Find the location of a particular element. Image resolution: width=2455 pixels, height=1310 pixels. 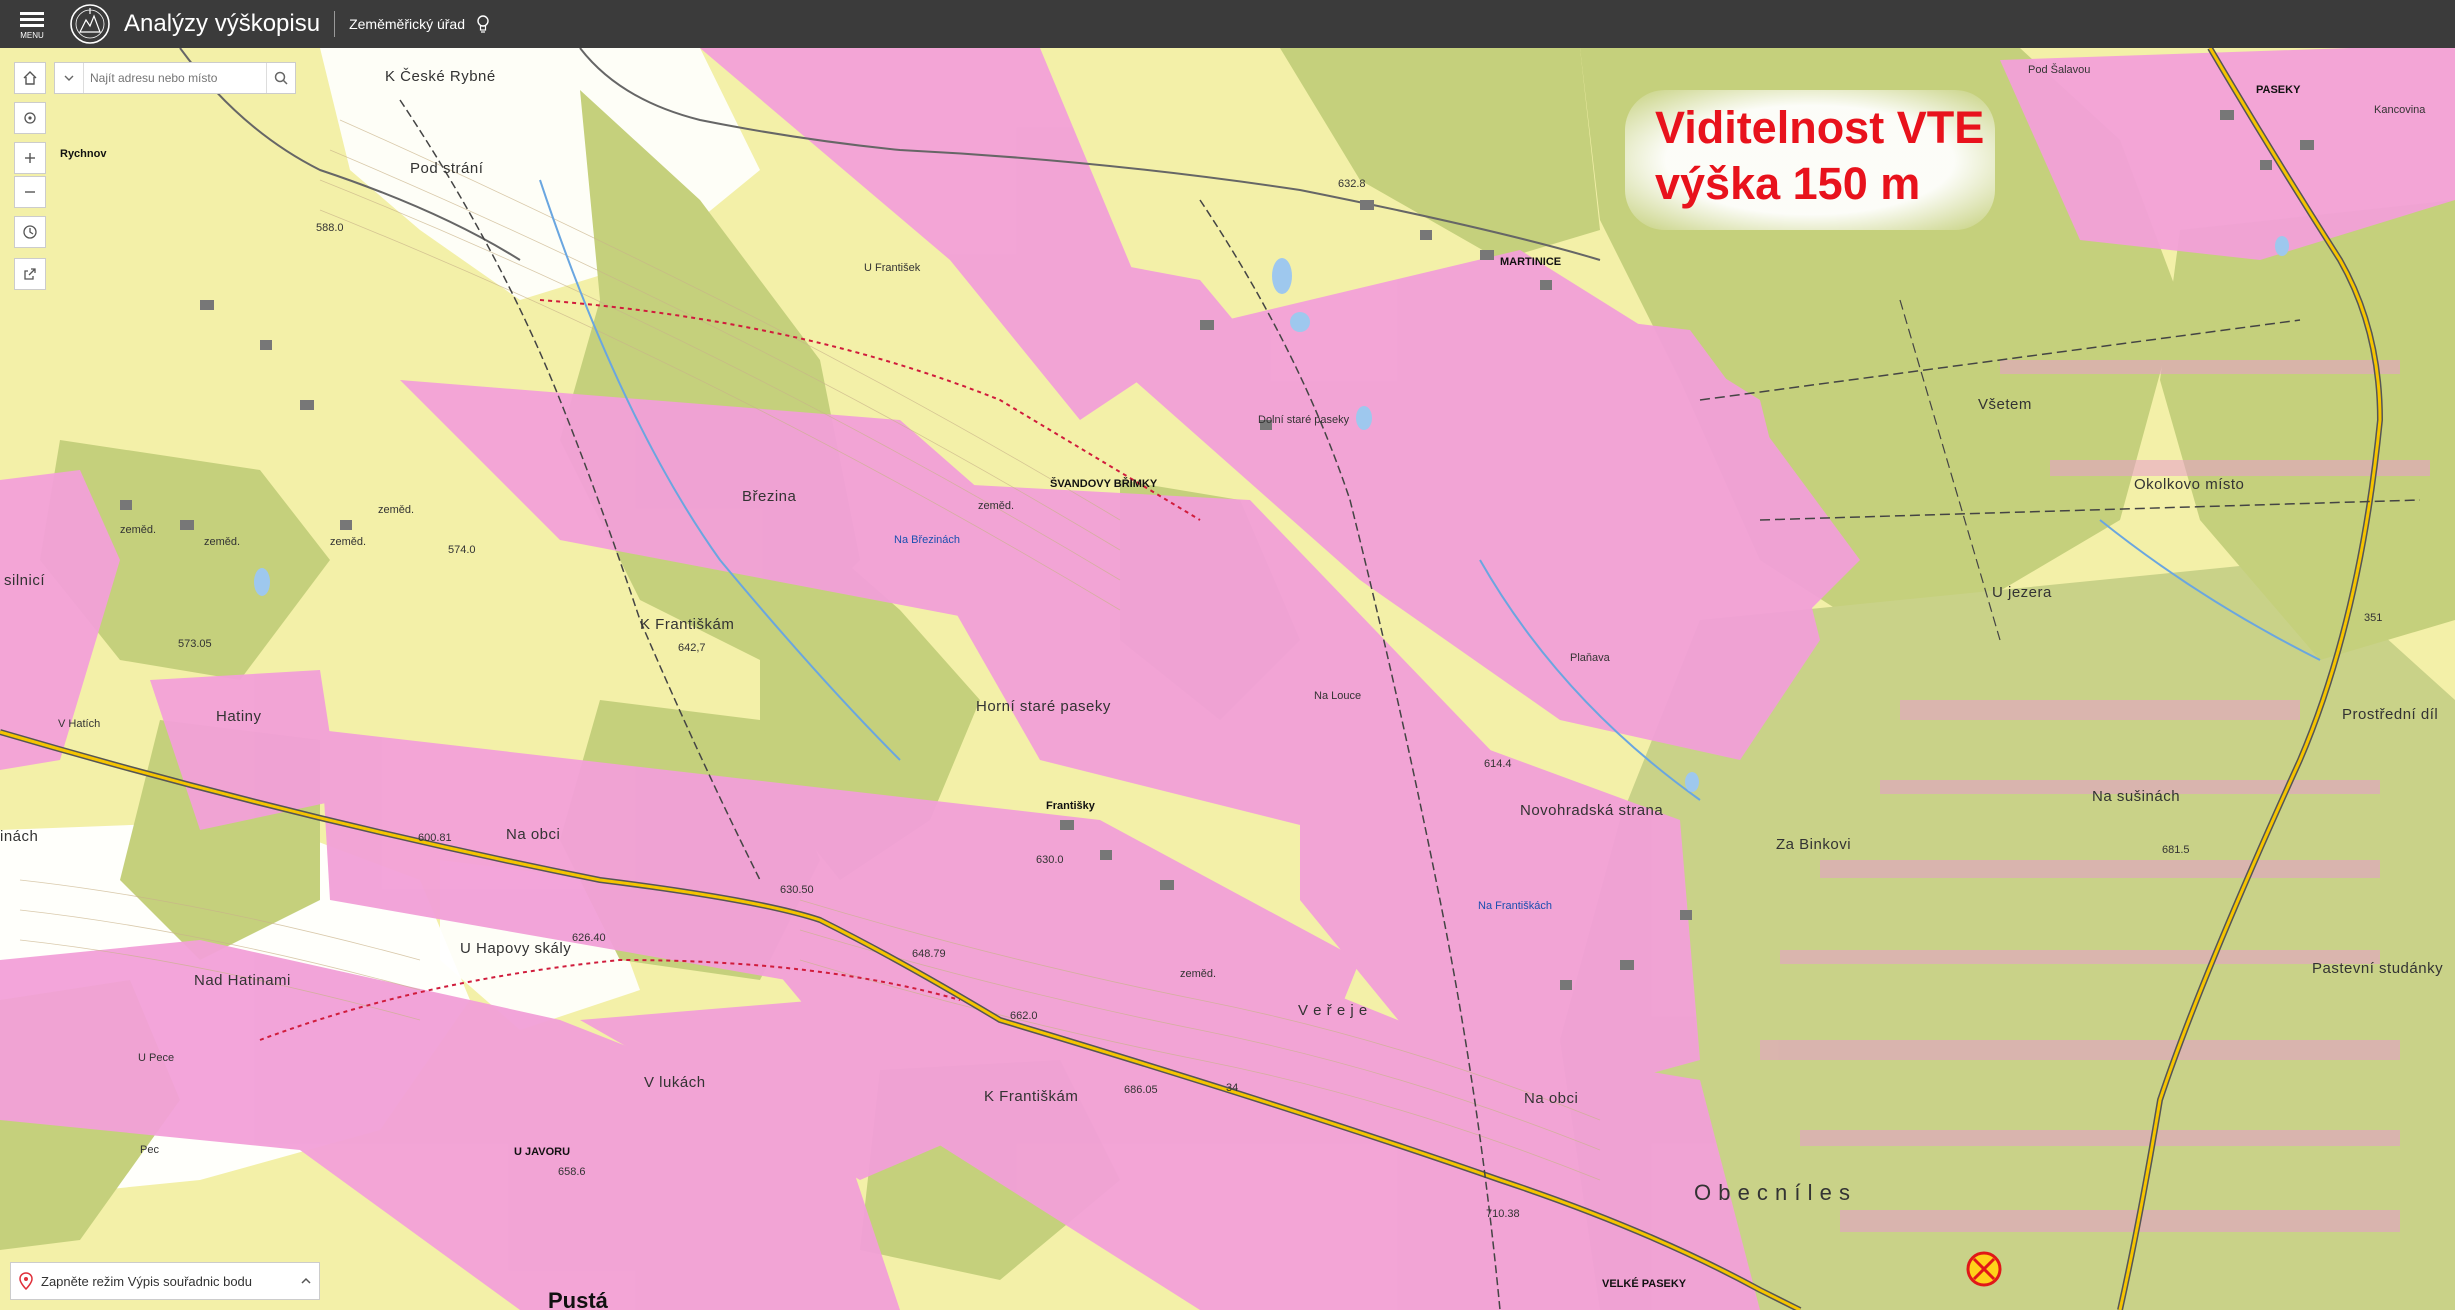

place-label: Pastevní studánky is located at coordinates (2378, 968).